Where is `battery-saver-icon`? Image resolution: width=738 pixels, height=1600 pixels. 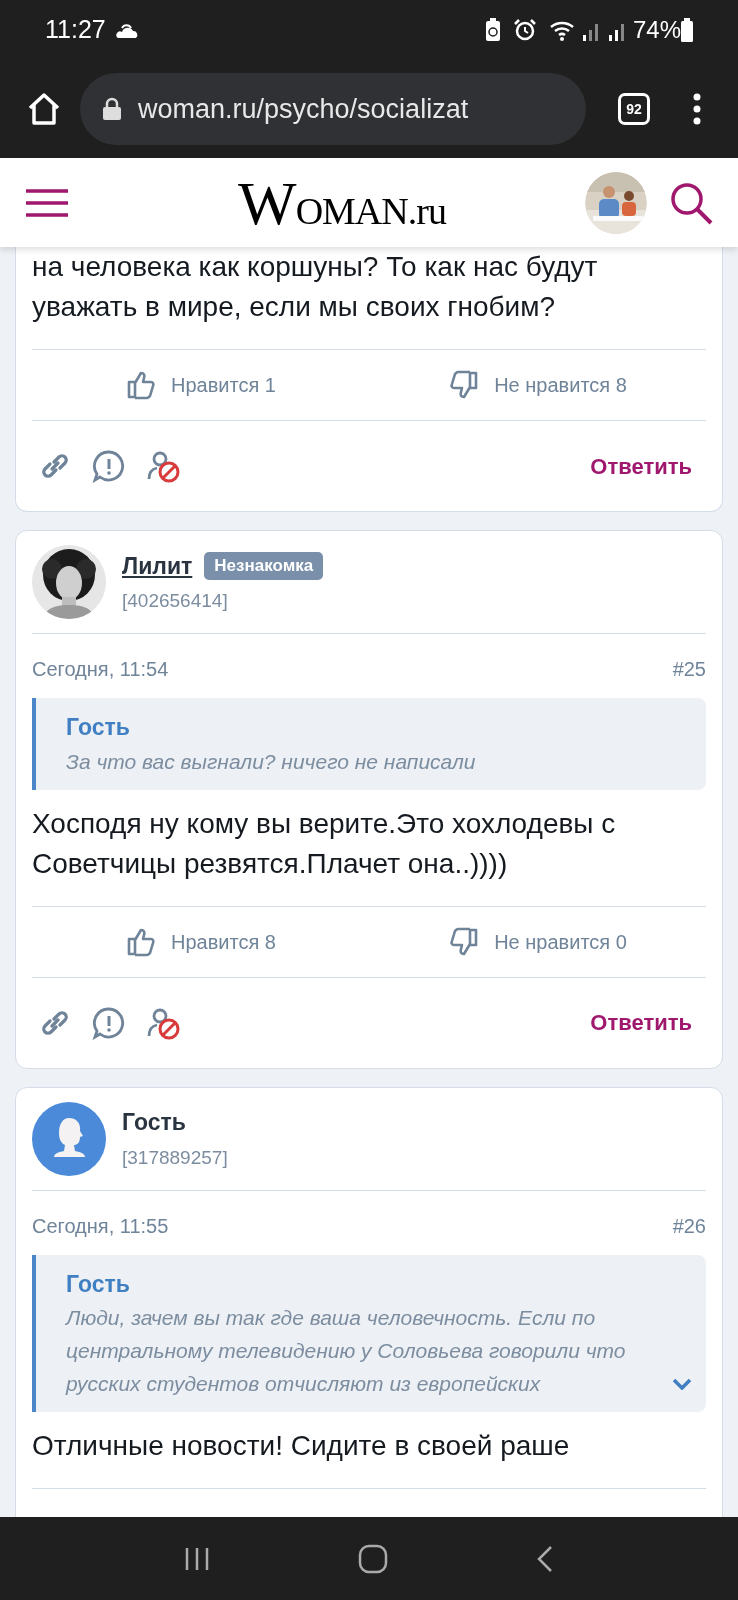 battery-saver-icon is located at coordinates (492, 30).